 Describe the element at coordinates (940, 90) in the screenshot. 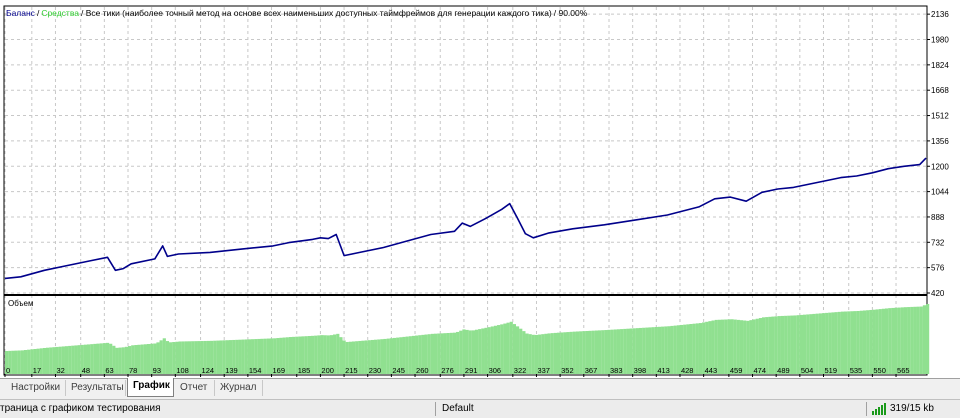

I see `y-tick-label: 1668` at that location.